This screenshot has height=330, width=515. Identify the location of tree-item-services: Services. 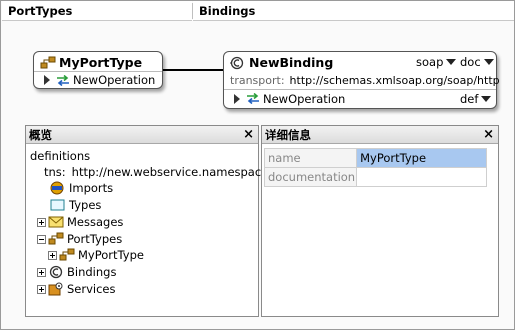
(76, 289).